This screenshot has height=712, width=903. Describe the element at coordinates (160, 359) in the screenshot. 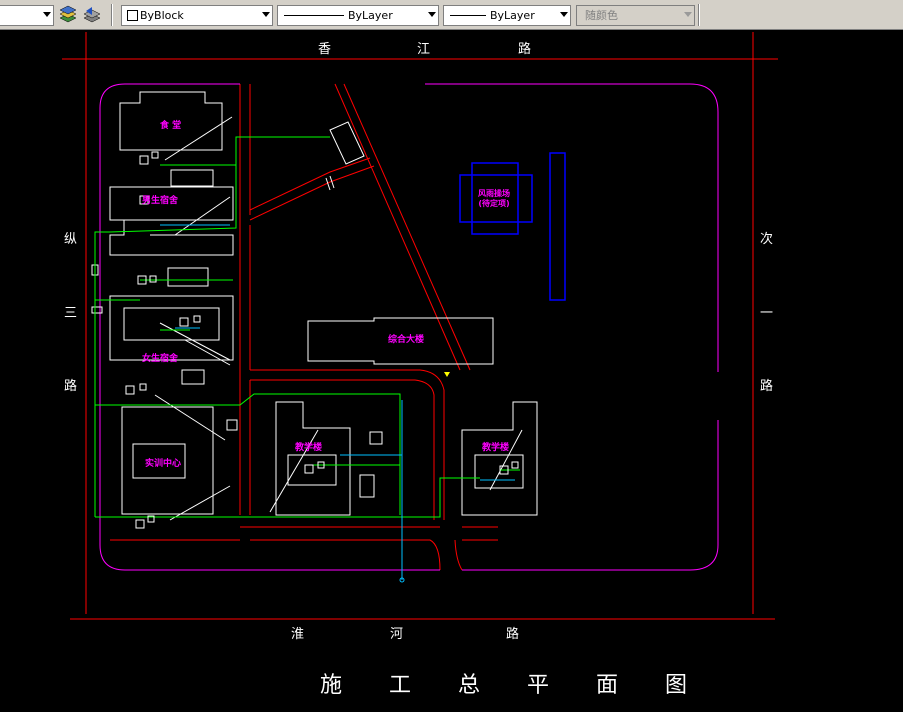

I see `label-female-dorm: 女生宿舍` at that location.